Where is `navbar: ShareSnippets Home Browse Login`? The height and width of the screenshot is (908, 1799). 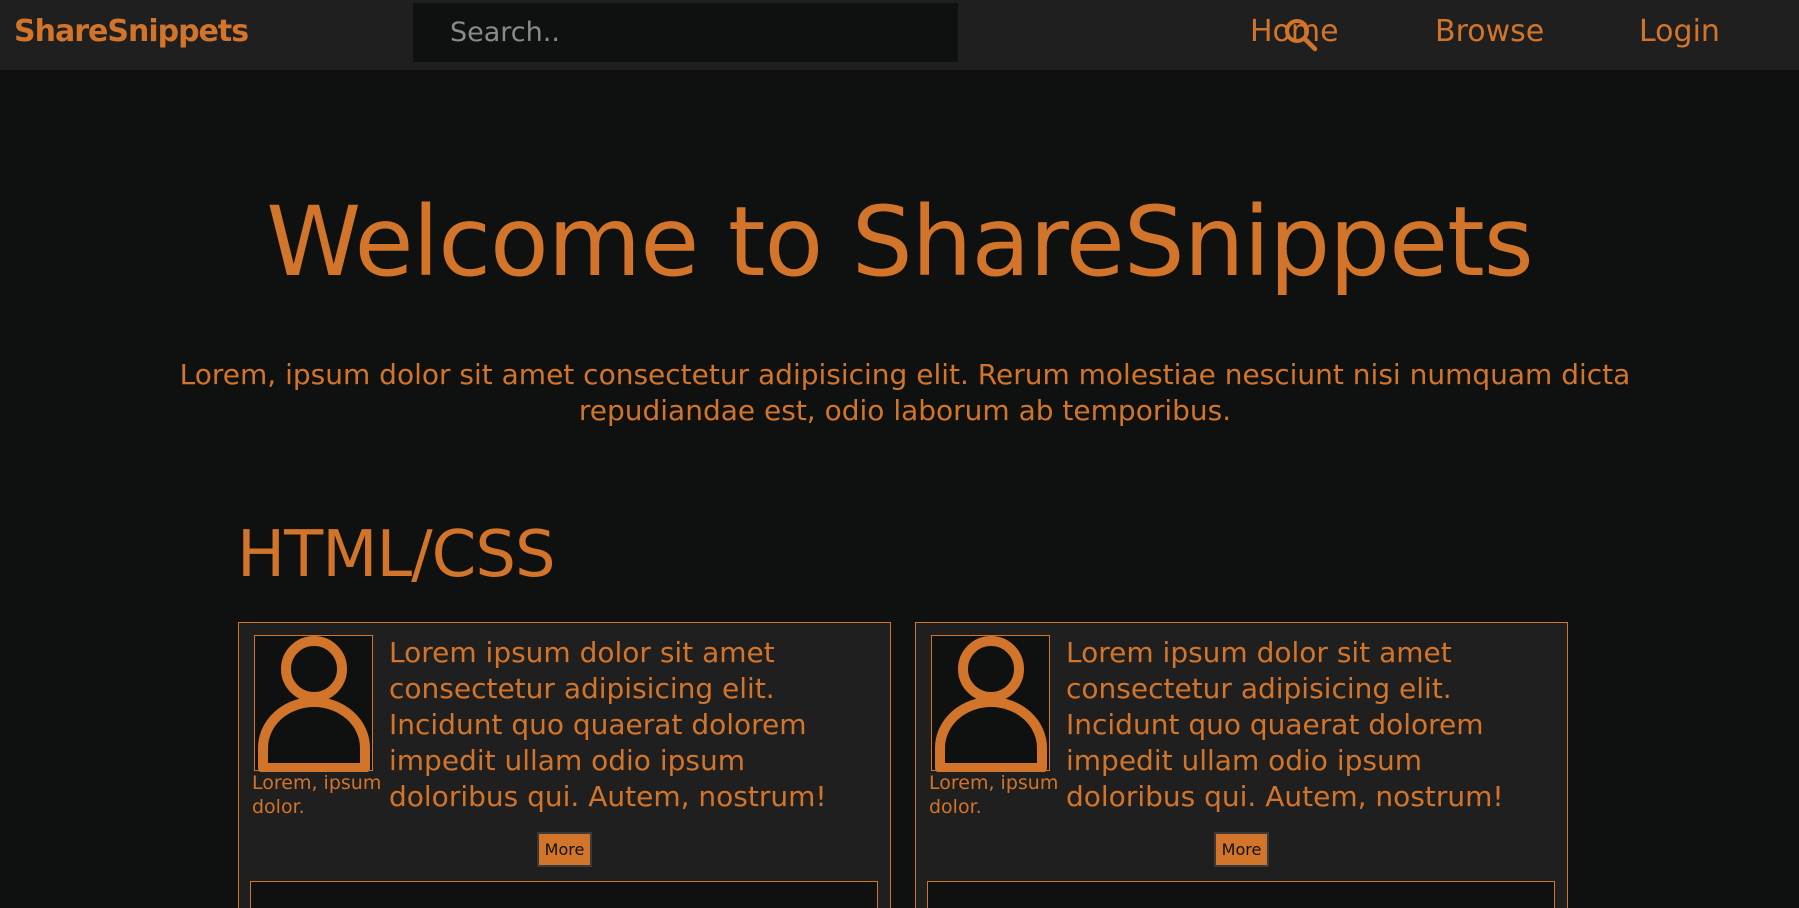
navbar: ShareSnippets Home Browse Login is located at coordinates (899, 35).